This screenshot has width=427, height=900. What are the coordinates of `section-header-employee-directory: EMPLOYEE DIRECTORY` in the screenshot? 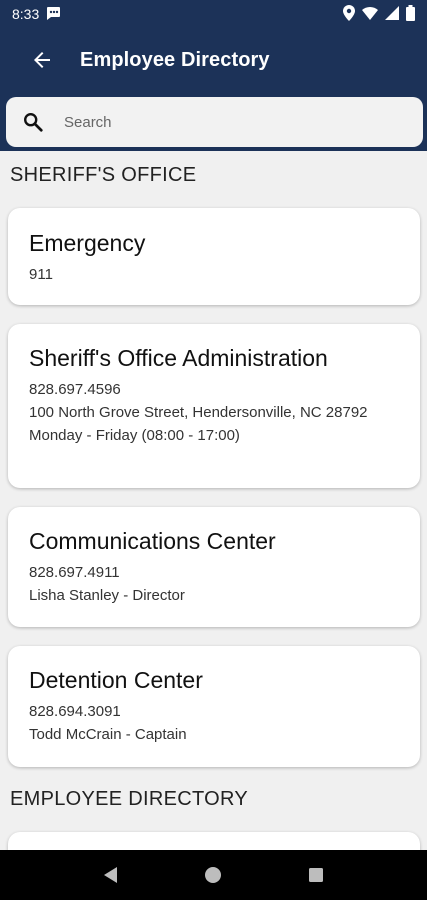 It's located at (129, 799).